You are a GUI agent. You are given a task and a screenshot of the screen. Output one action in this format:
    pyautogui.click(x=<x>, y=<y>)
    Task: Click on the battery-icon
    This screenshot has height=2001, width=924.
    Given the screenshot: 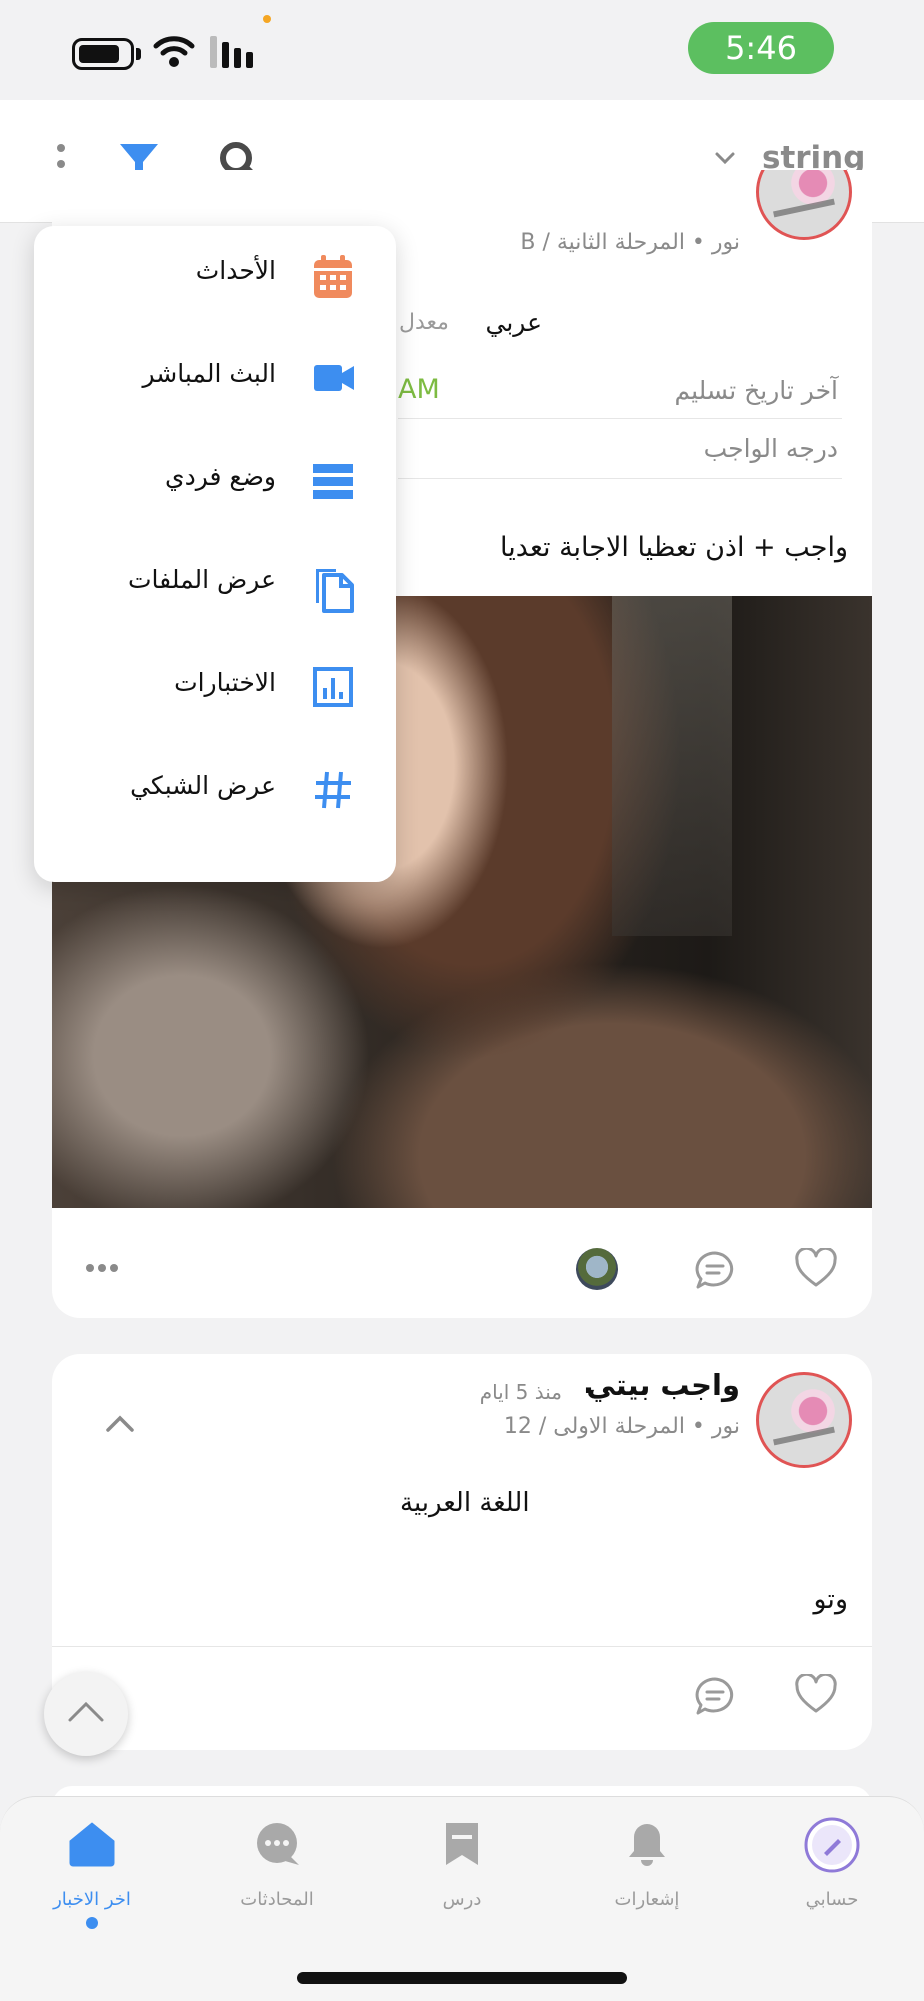 What is the action you would take?
    pyautogui.click(x=103, y=54)
    